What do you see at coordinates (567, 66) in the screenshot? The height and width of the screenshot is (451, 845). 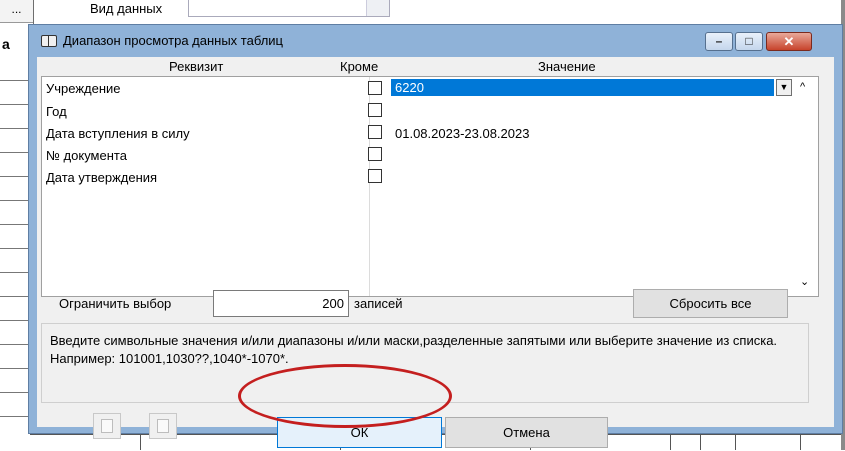 I see `column-header-value: Значение` at bounding box center [567, 66].